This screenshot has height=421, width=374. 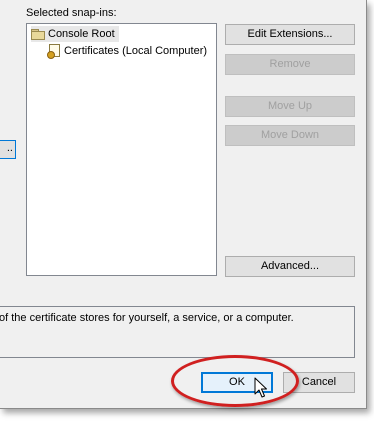 I want to click on tree-item-label: Console Root, so click(x=81, y=34).